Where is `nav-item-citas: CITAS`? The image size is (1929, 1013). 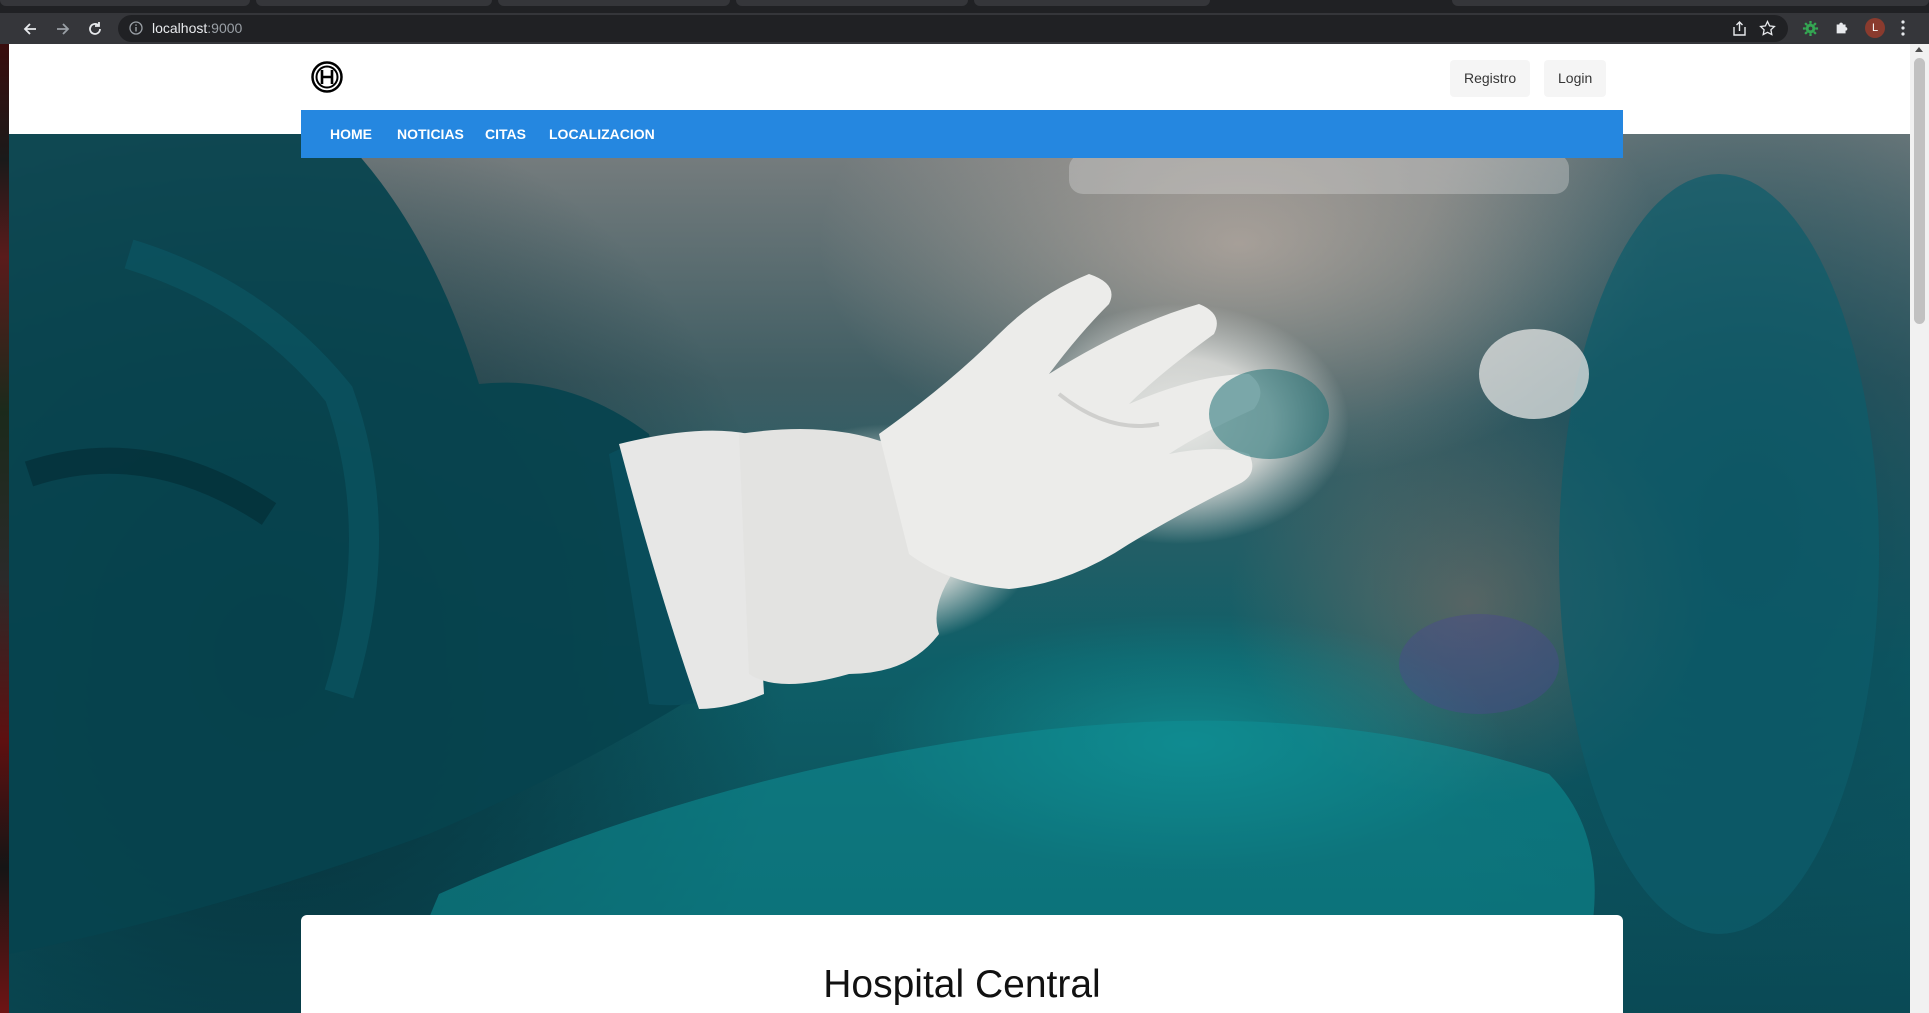 nav-item-citas: CITAS is located at coordinates (505, 134).